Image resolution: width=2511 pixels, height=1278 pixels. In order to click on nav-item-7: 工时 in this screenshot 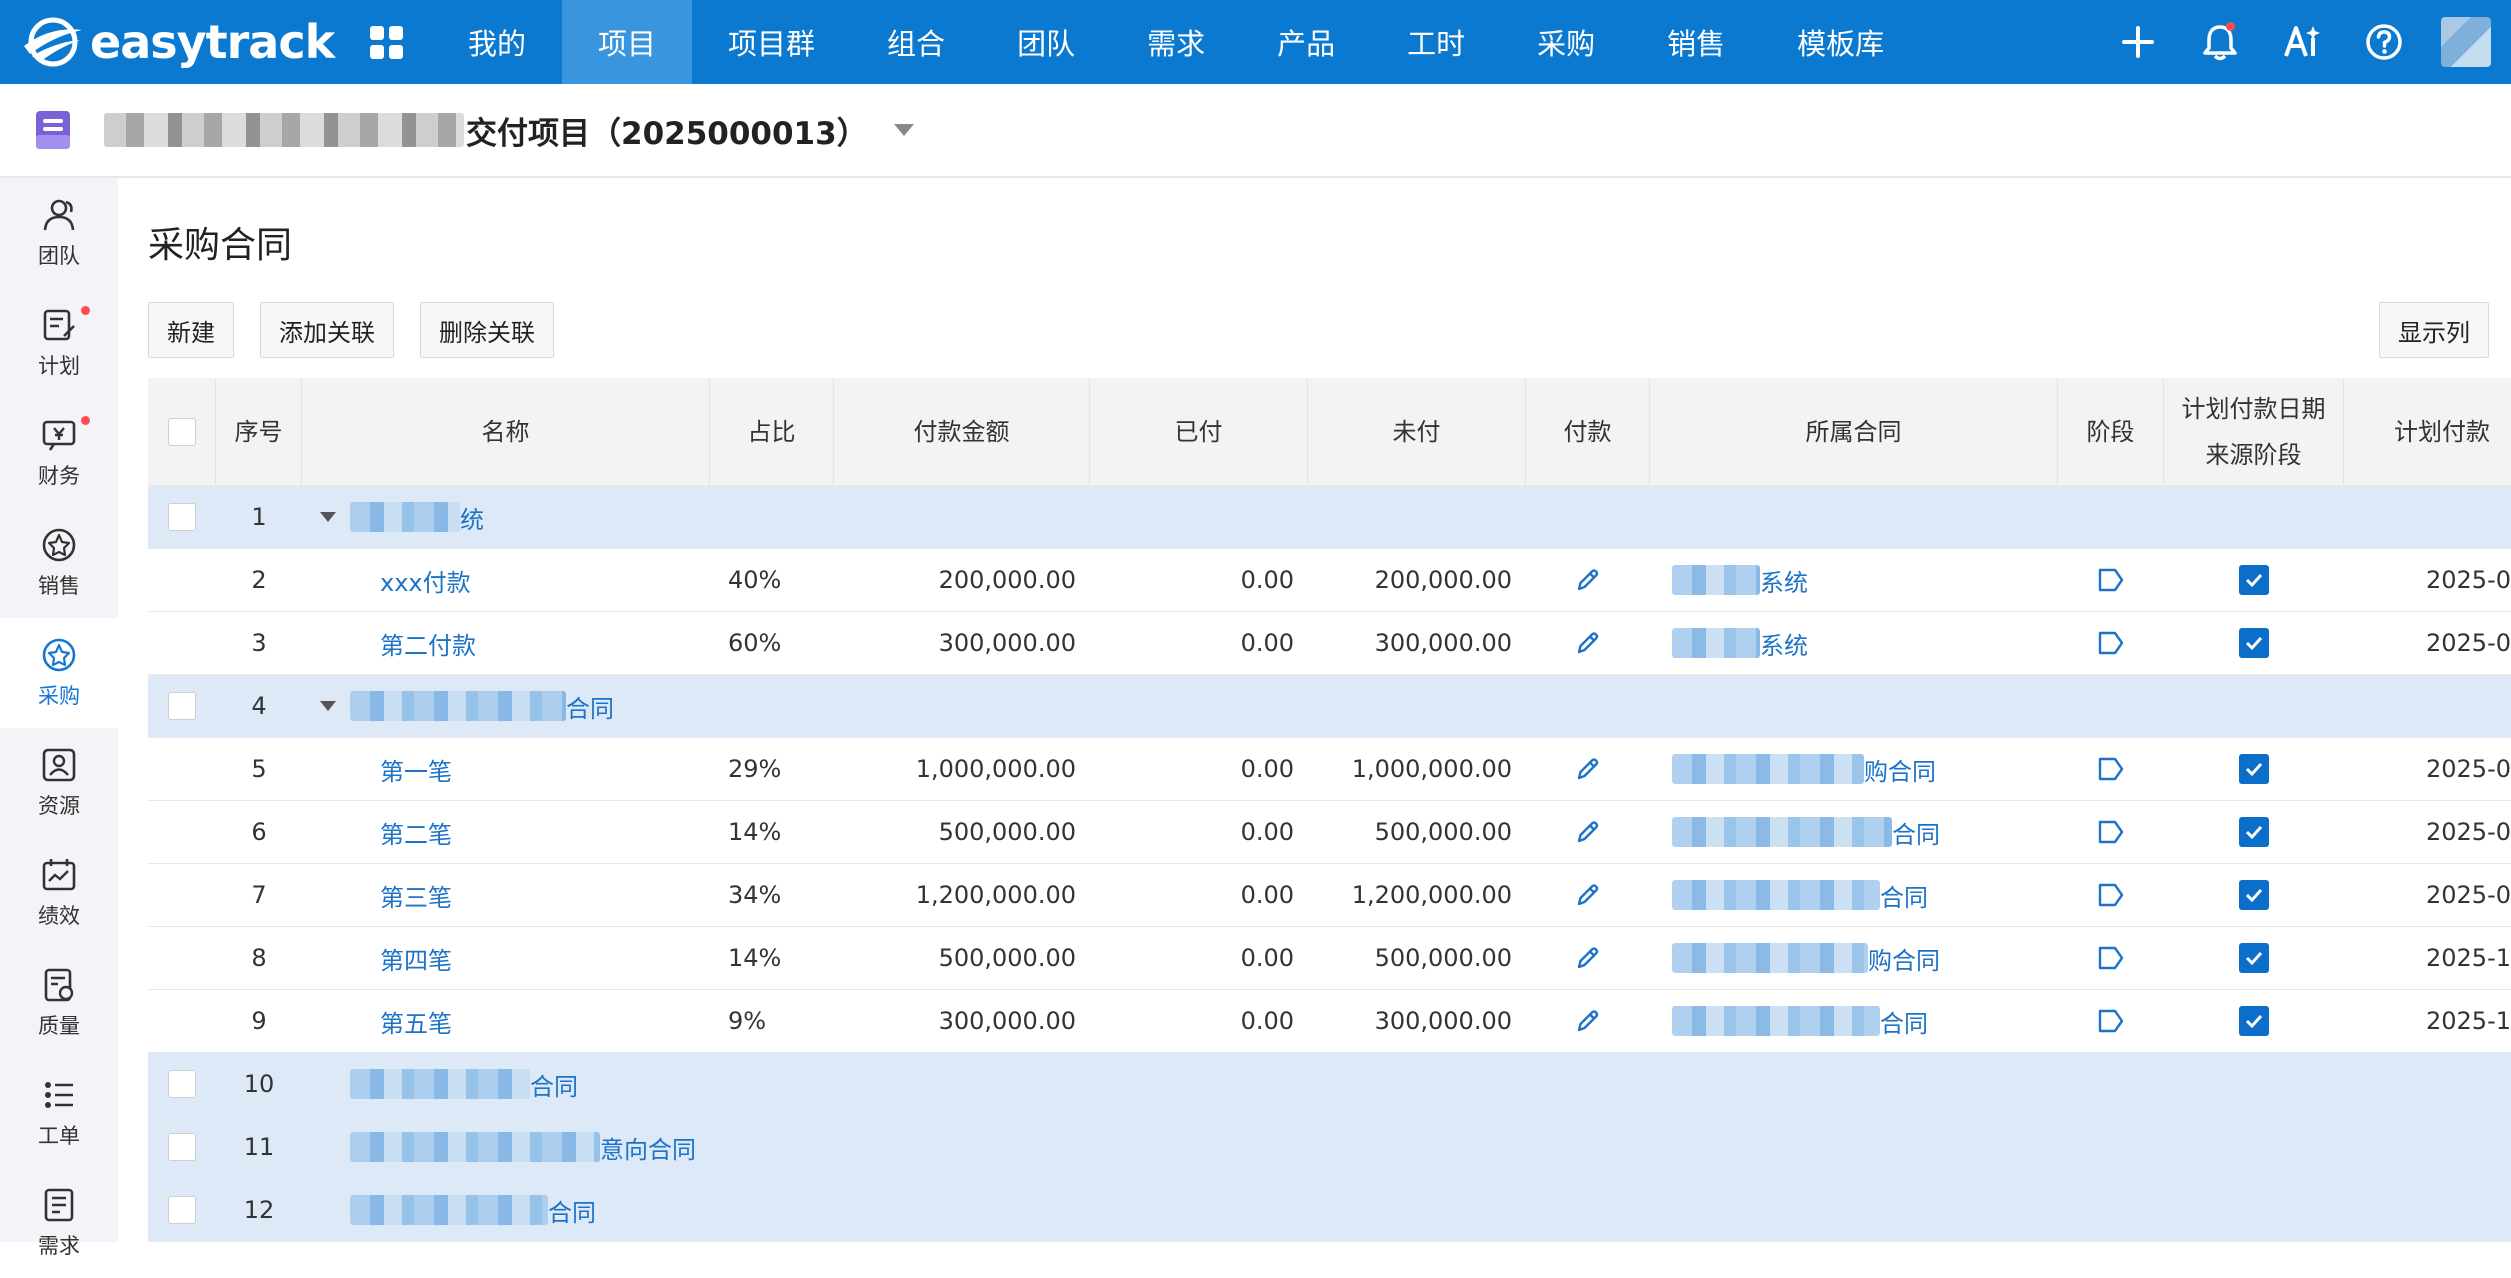, I will do `click(1436, 42)`.